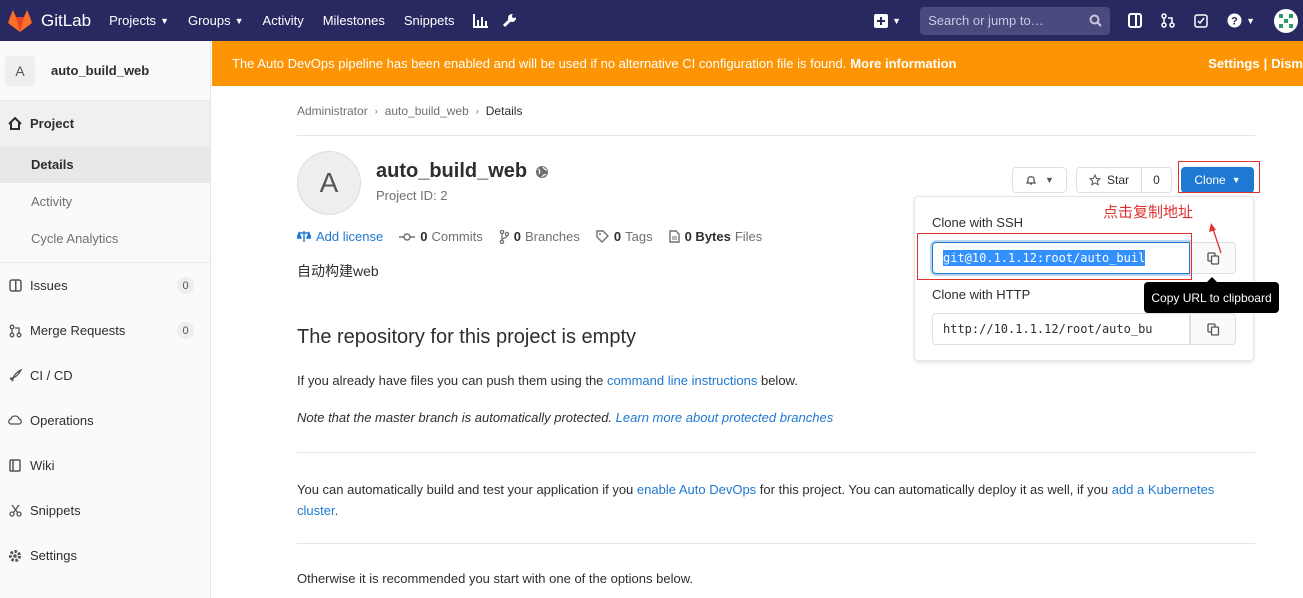 This screenshot has height=598, width=1303. What do you see at coordinates (329, 183) in the screenshot?
I see `project-avatar: A` at bounding box center [329, 183].